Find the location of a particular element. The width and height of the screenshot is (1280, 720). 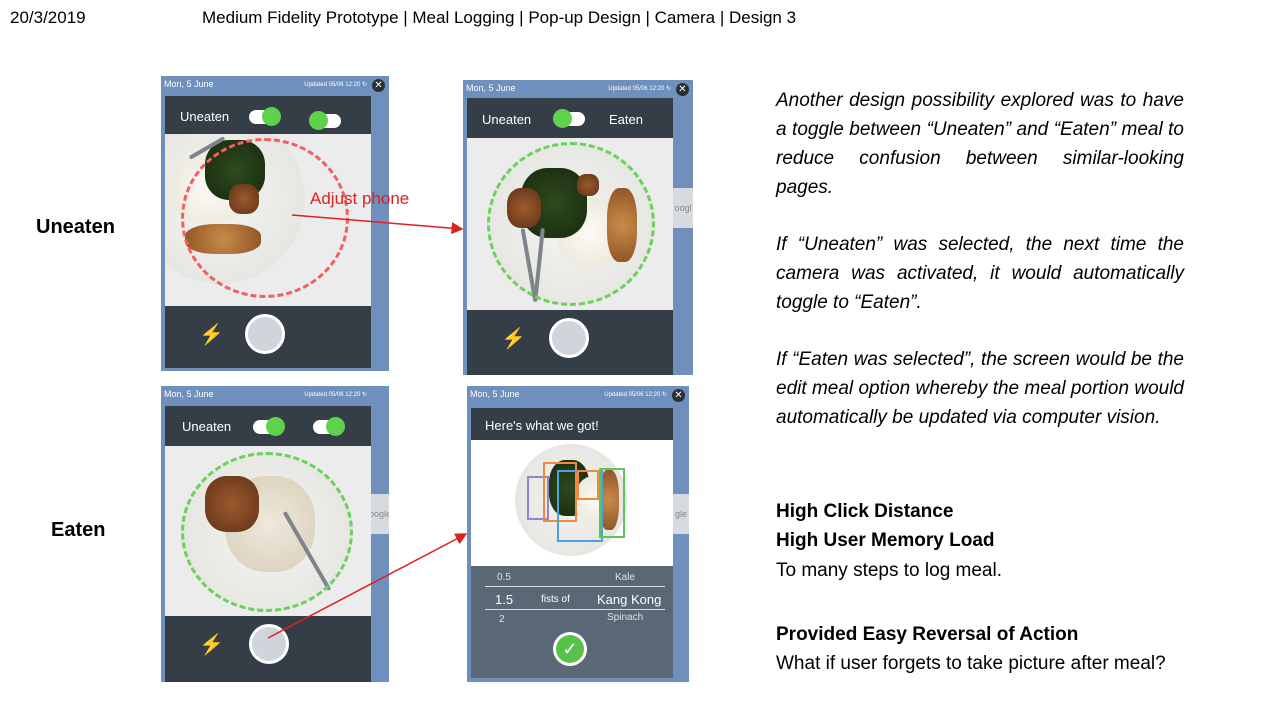

detection-box-green is located at coordinates (612, 503).